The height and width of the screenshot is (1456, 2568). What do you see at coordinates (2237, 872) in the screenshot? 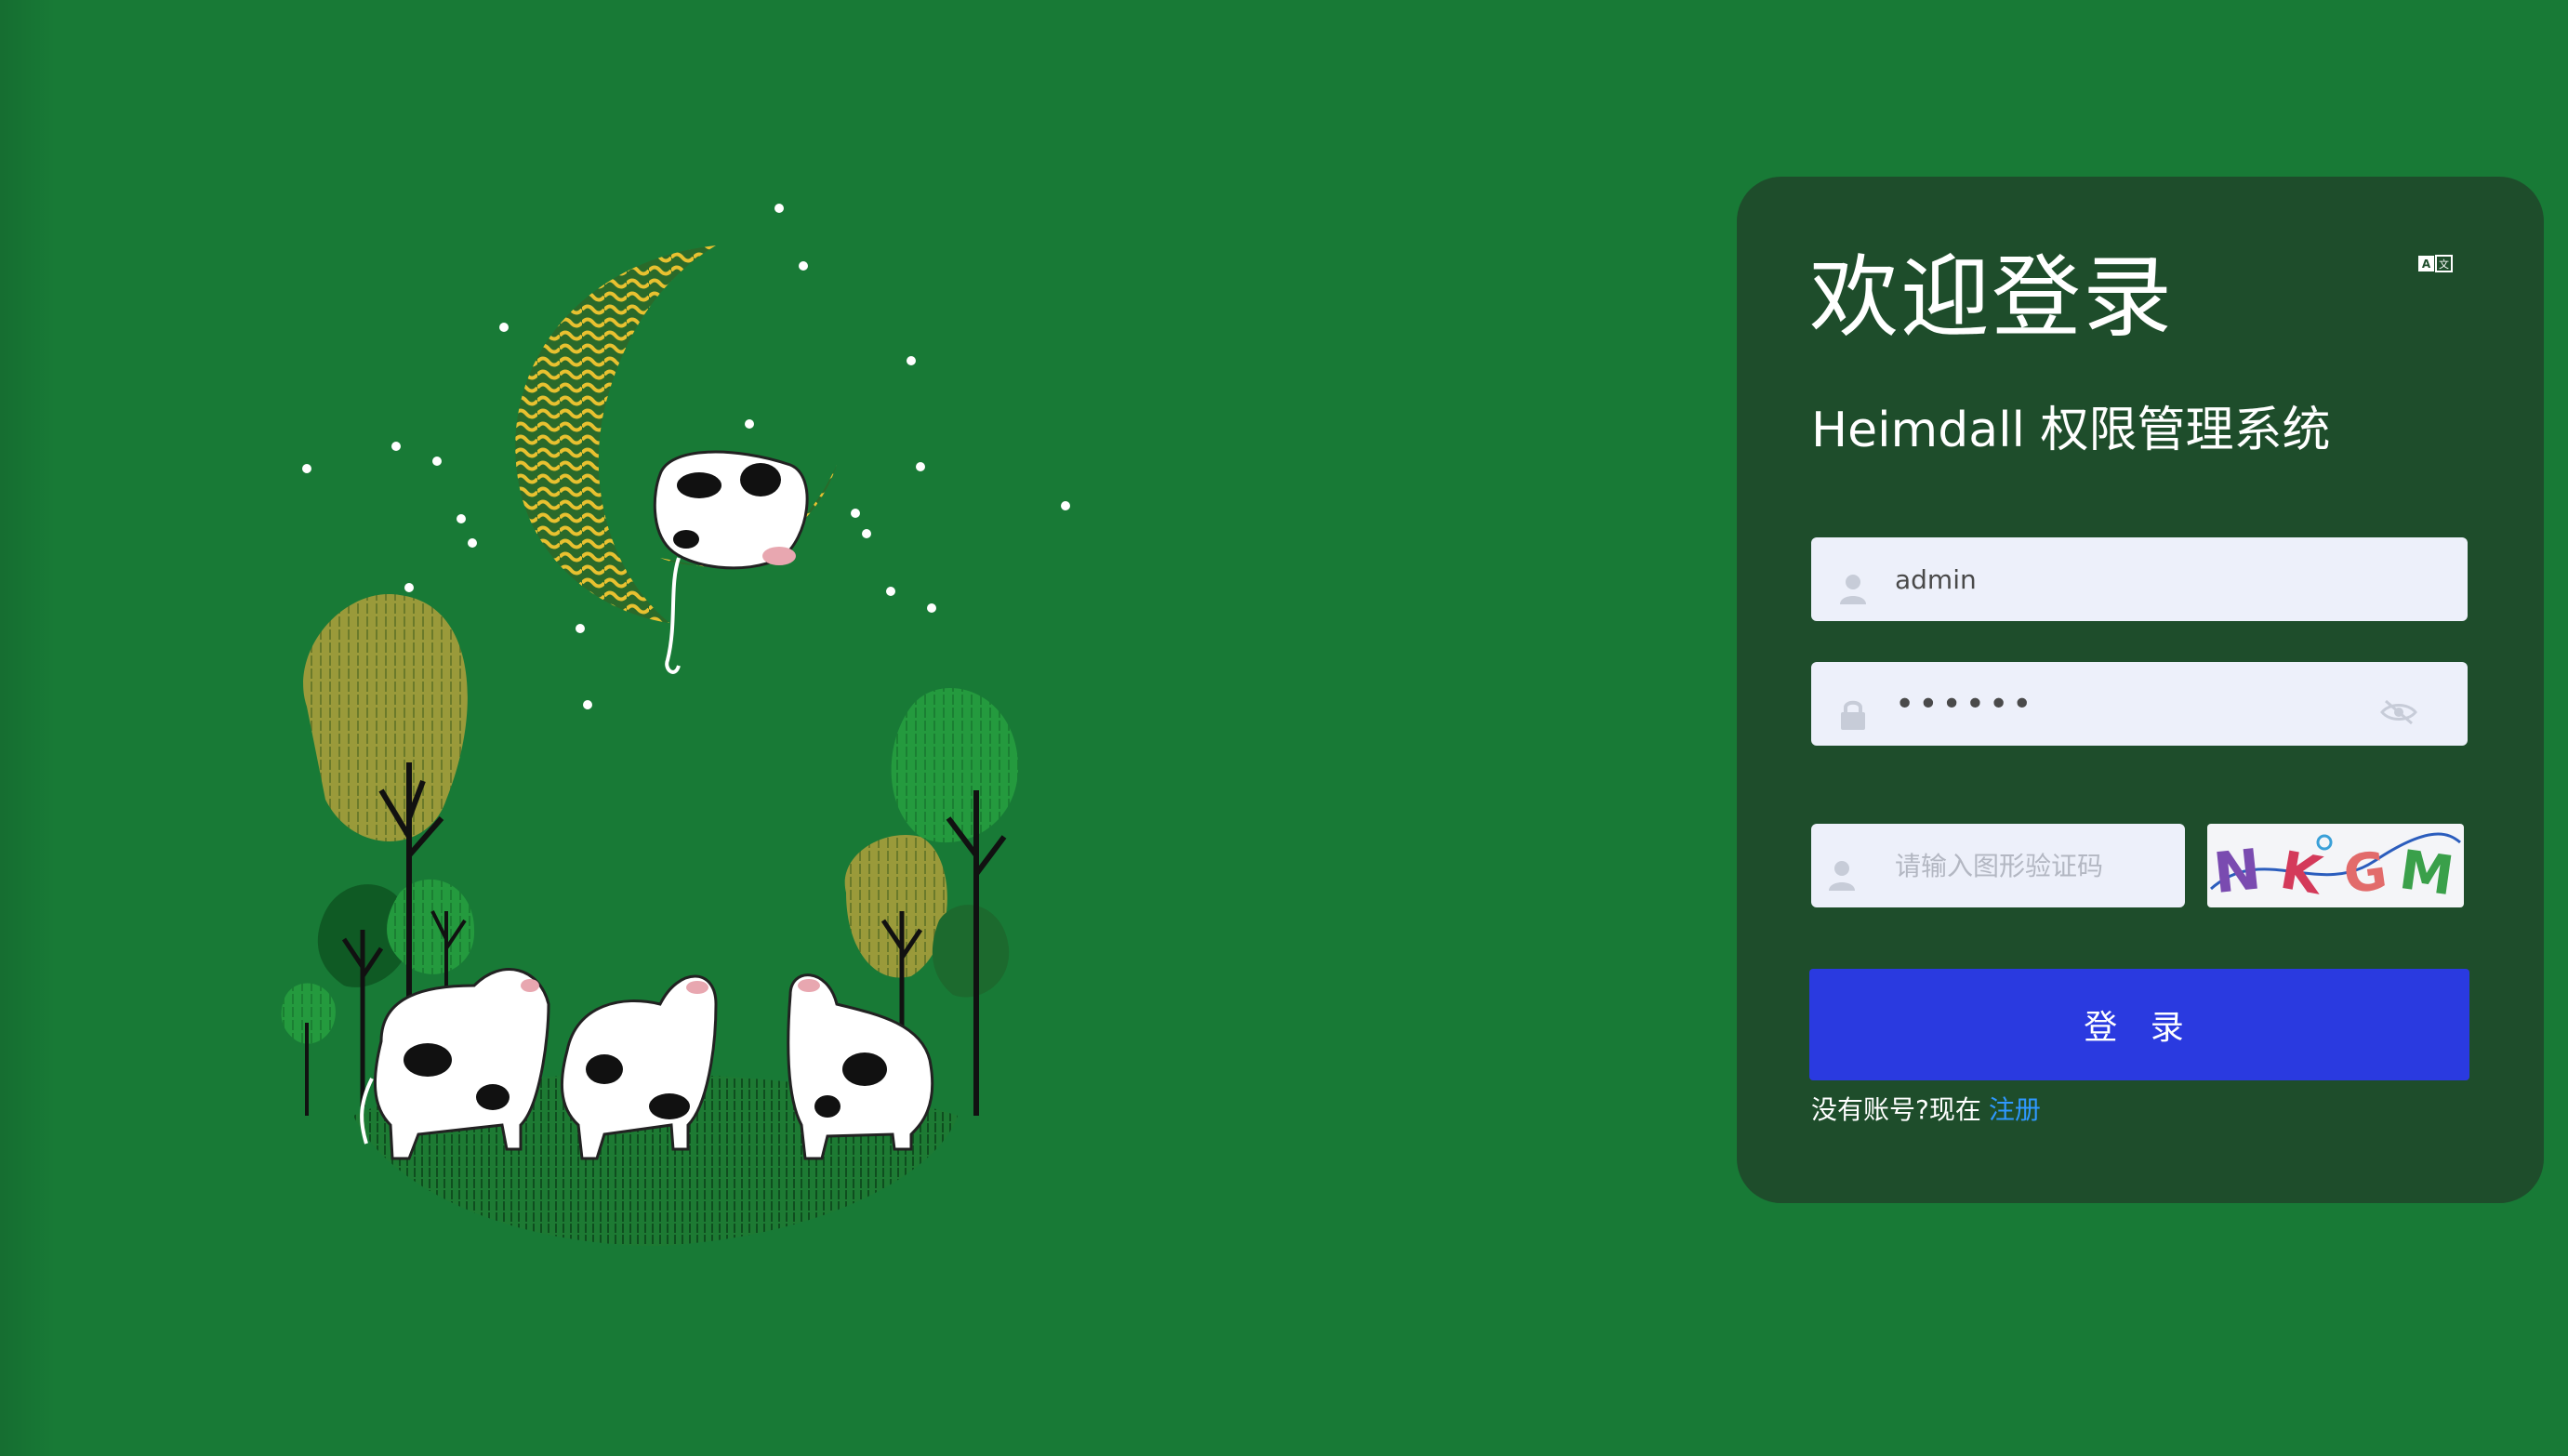
I see `captcha-char: N` at bounding box center [2237, 872].